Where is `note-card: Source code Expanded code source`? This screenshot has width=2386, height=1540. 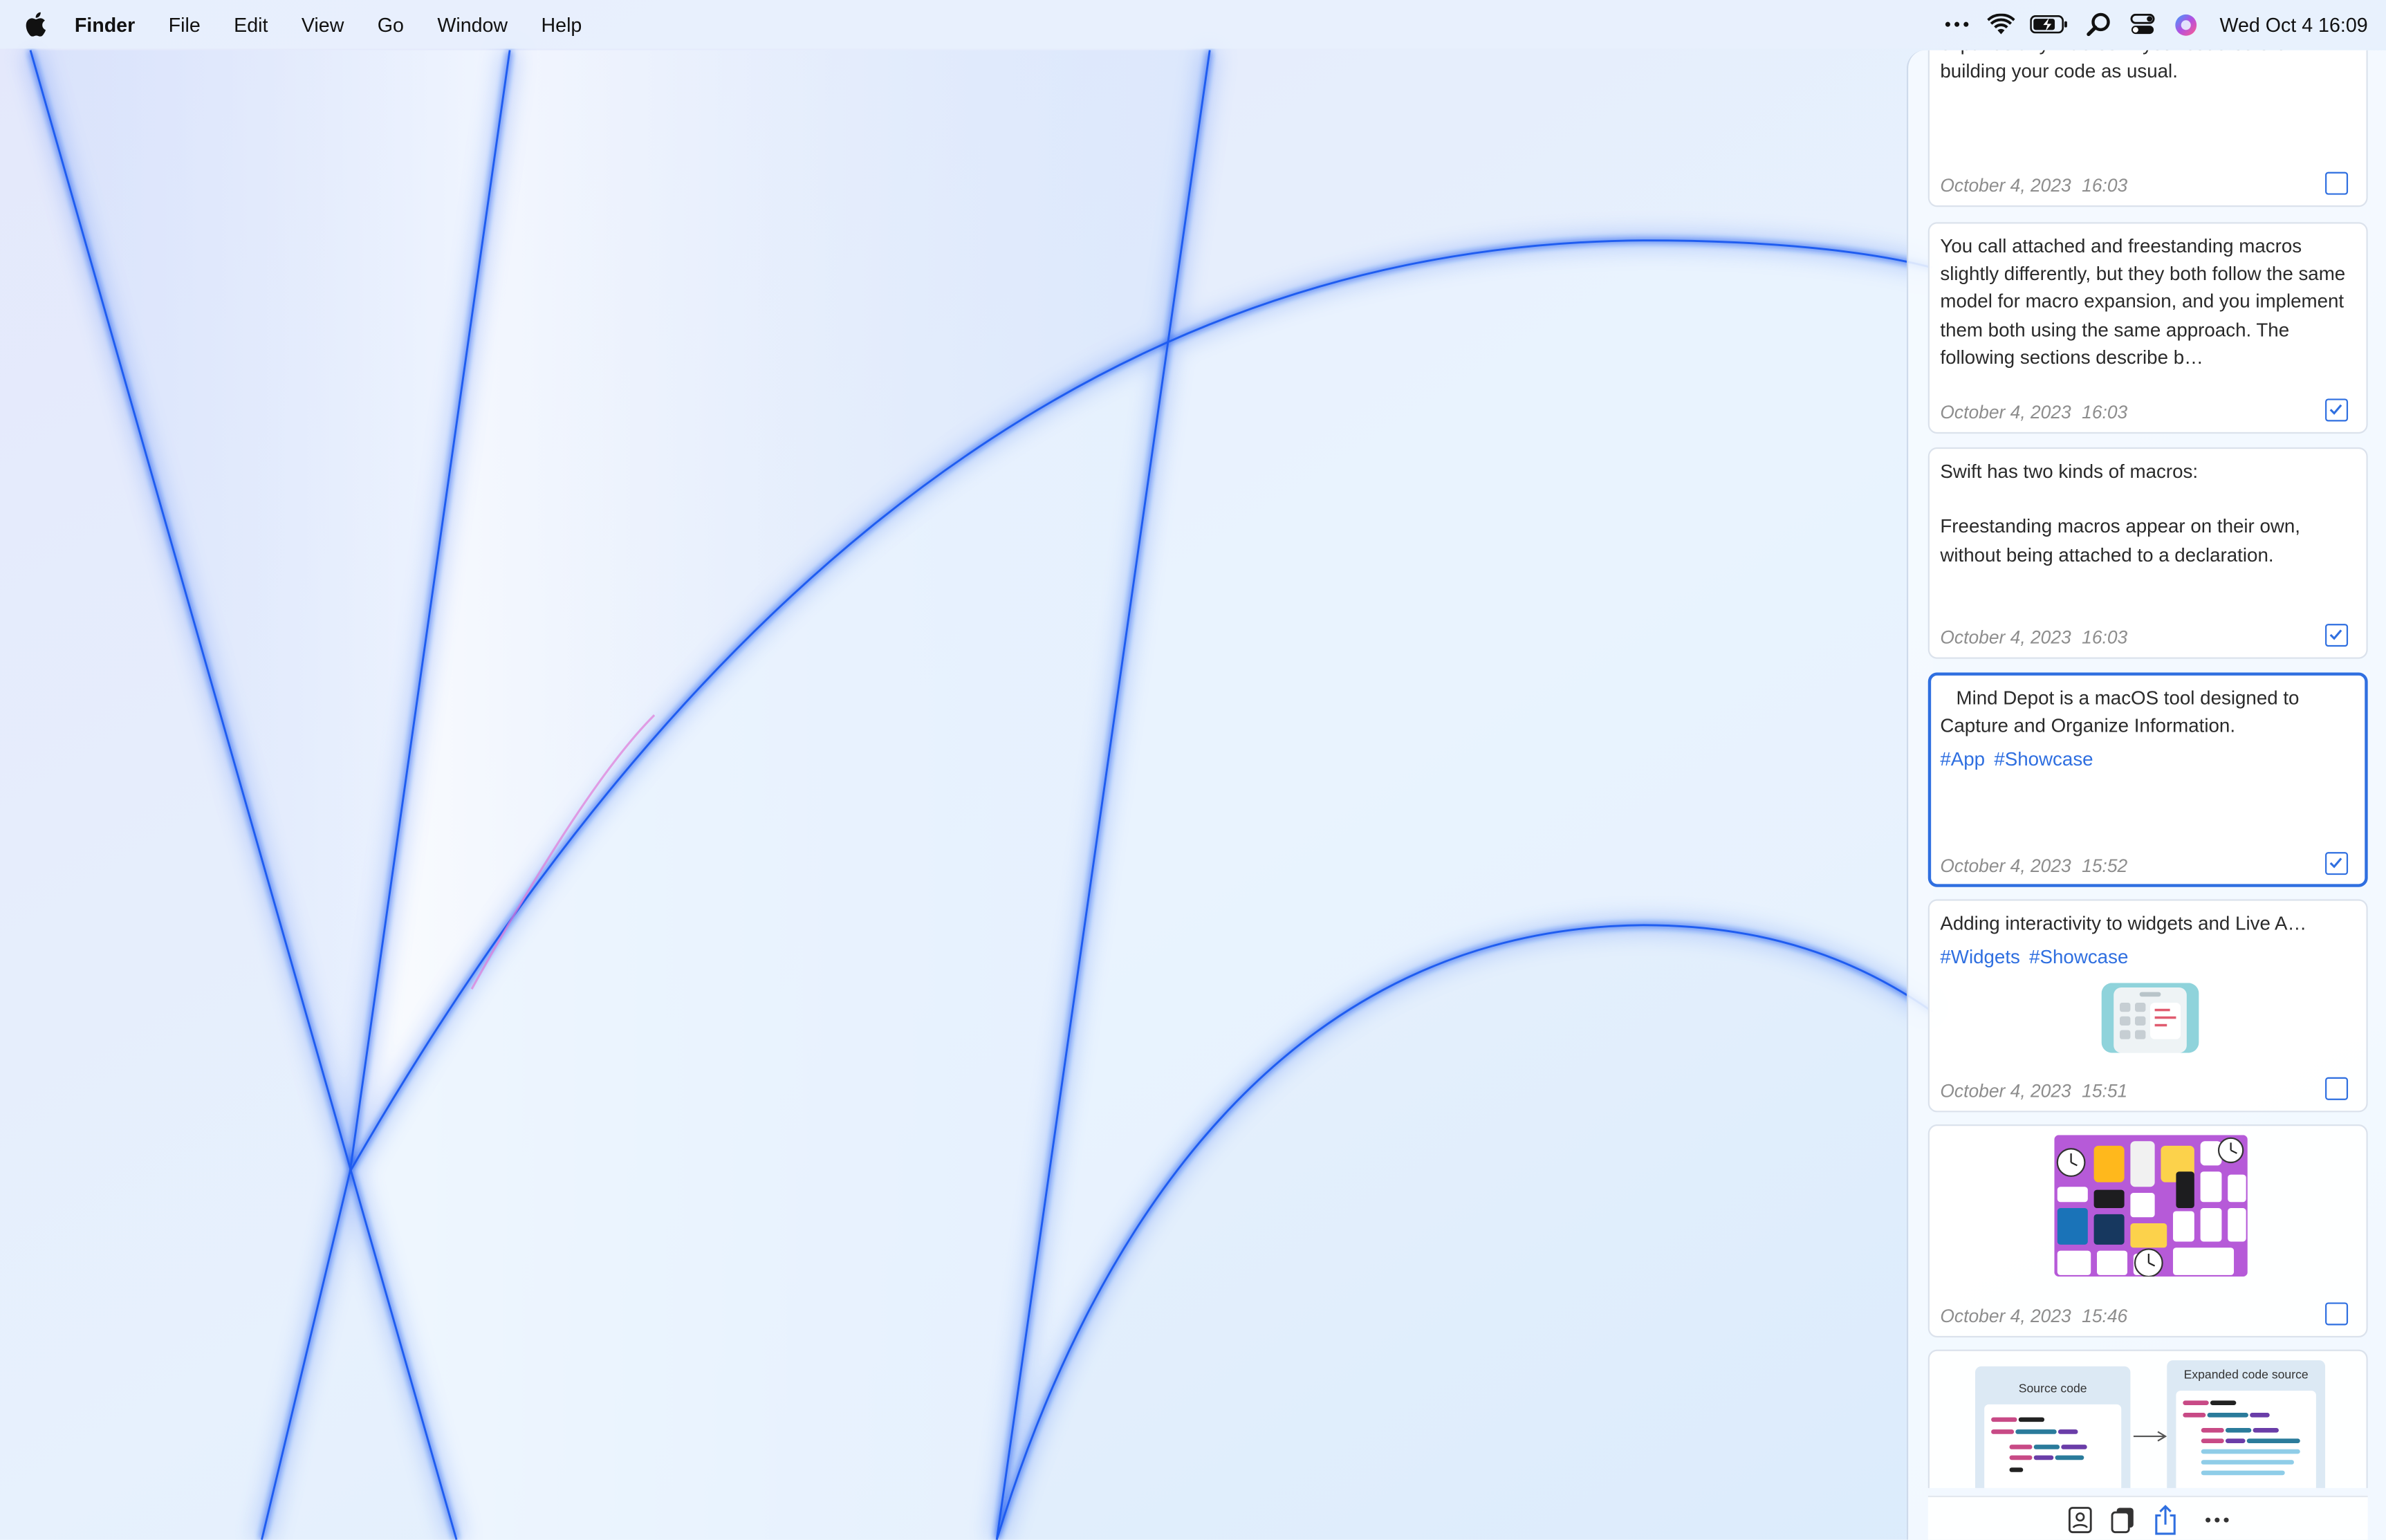 note-card: Source code Expanded code source is located at coordinates (2147, 1418).